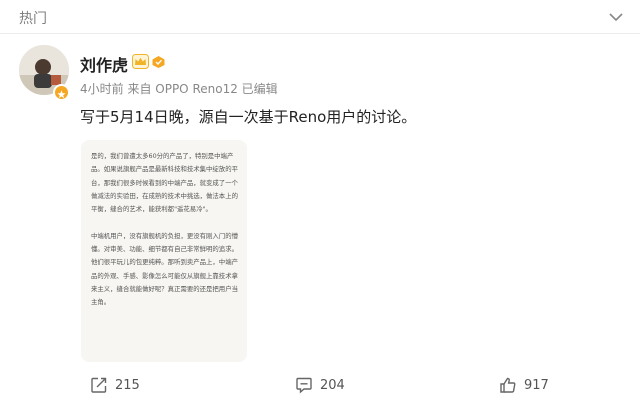 This screenshot has height=403, width=640. Describe the element at coordinates (616, 17) in the screenshot. I see `chevron-down-icon` at that location.